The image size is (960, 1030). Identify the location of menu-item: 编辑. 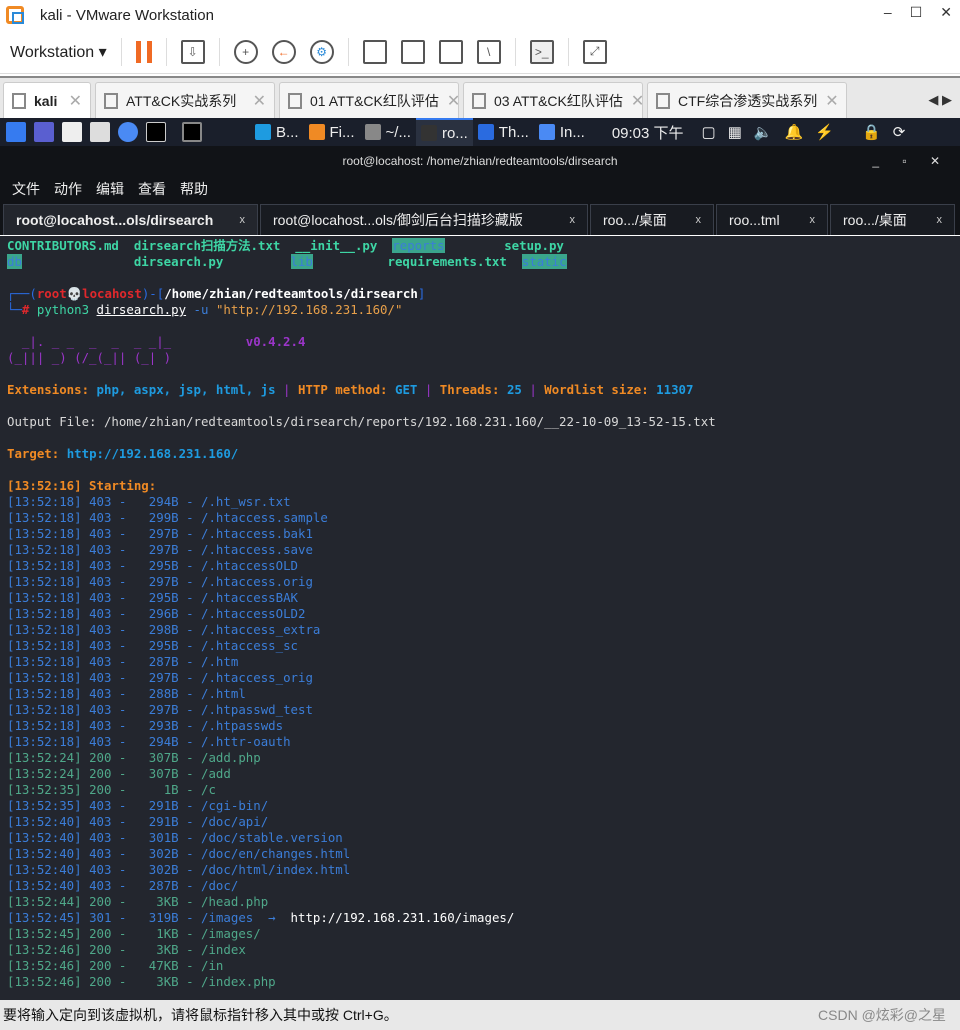
(110, 189).